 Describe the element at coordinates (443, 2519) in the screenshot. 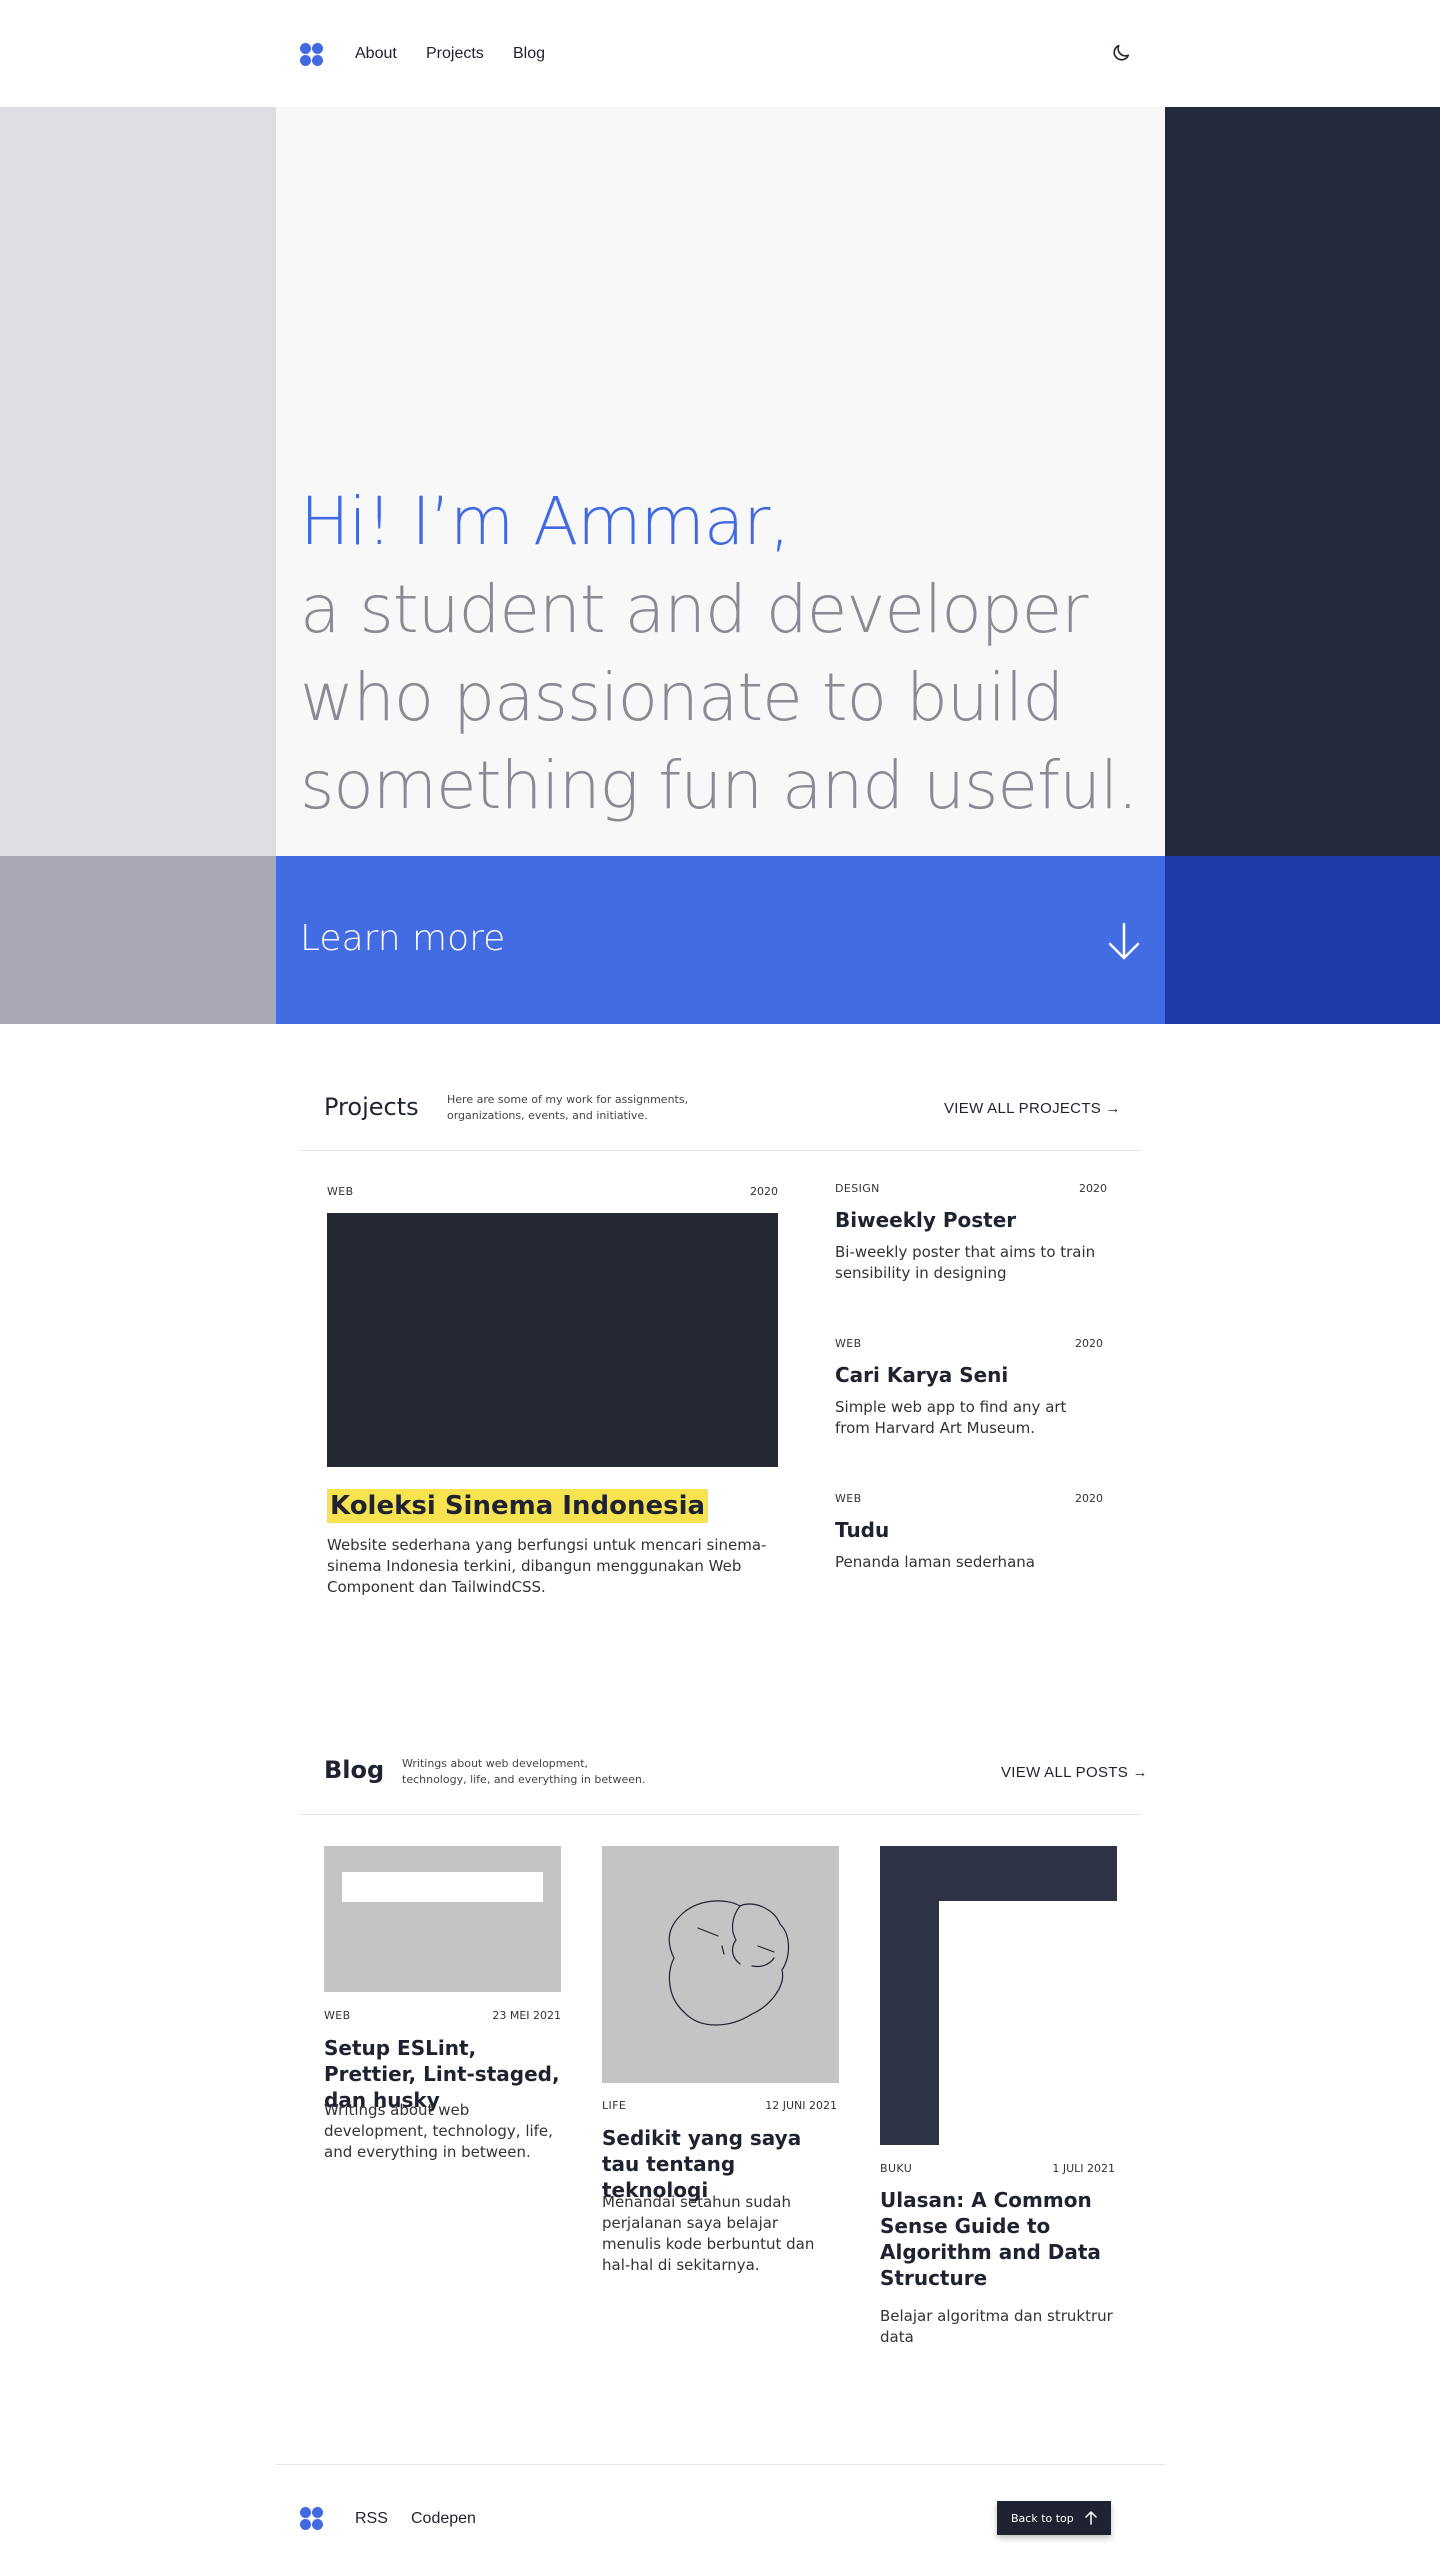

I see `footer-link-codepen: Codepen` at that location.